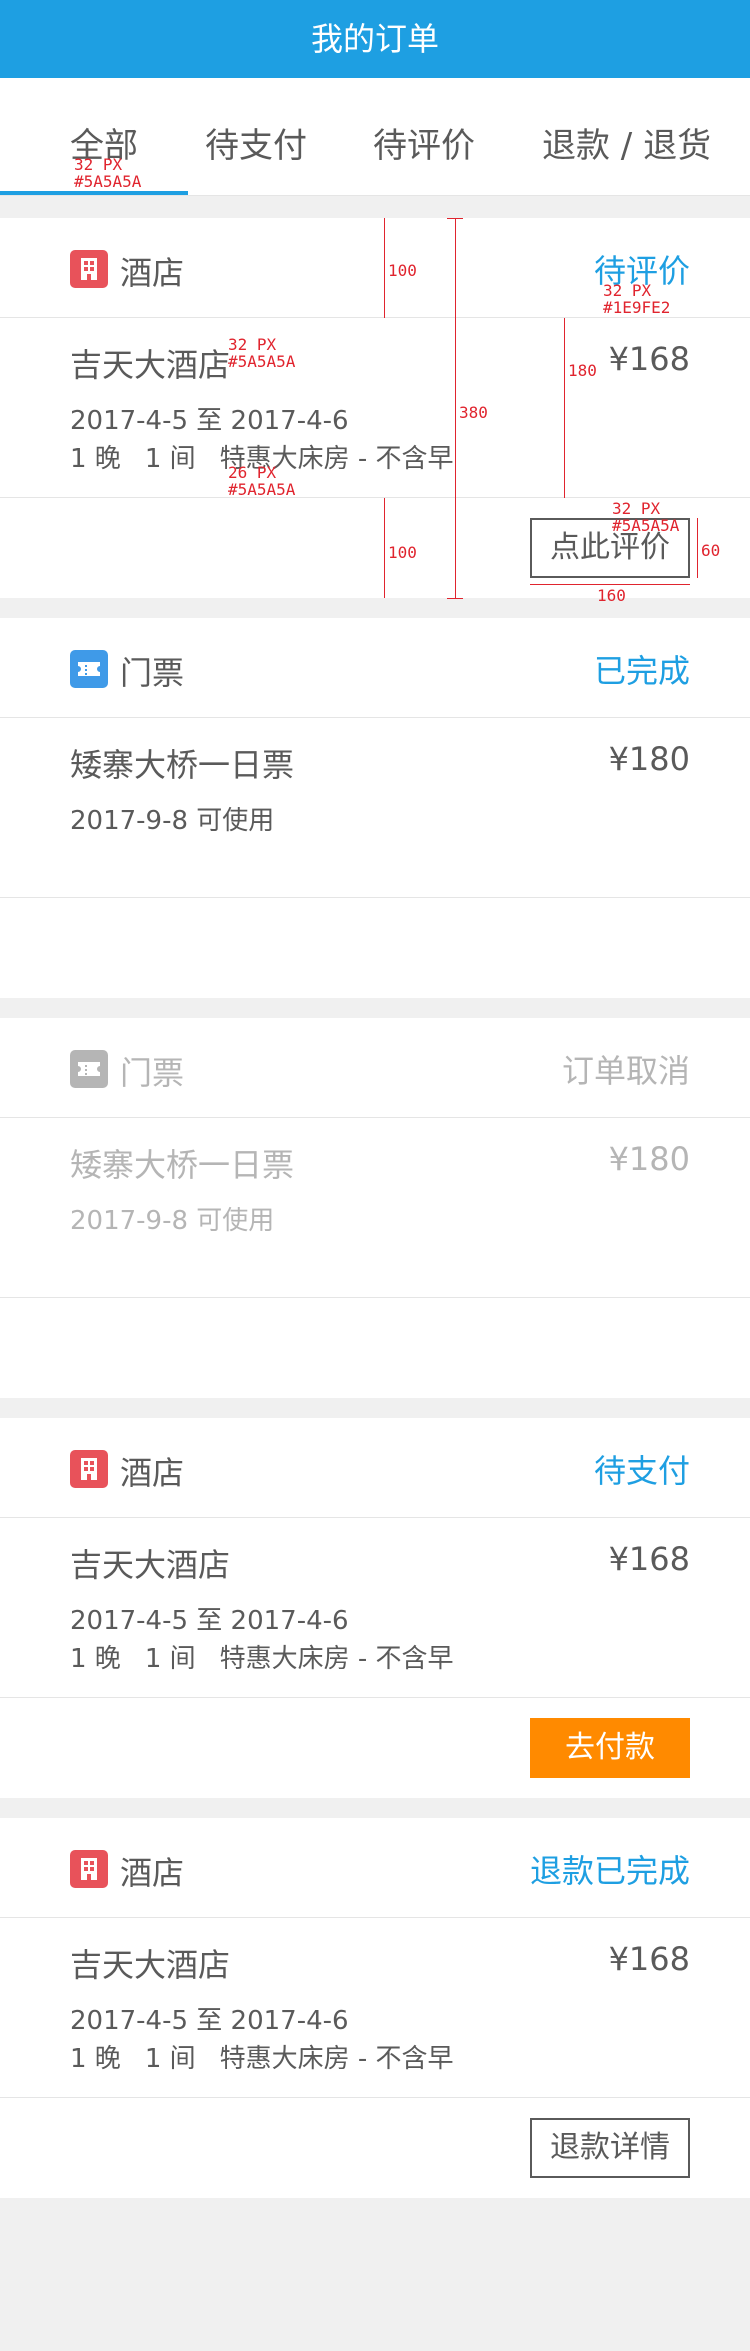  I want to click on dimension-label-card: 380, so click(473, 412).